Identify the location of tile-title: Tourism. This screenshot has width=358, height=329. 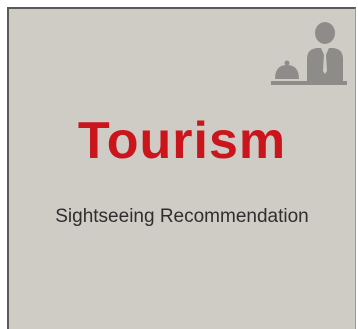
(182, 141).